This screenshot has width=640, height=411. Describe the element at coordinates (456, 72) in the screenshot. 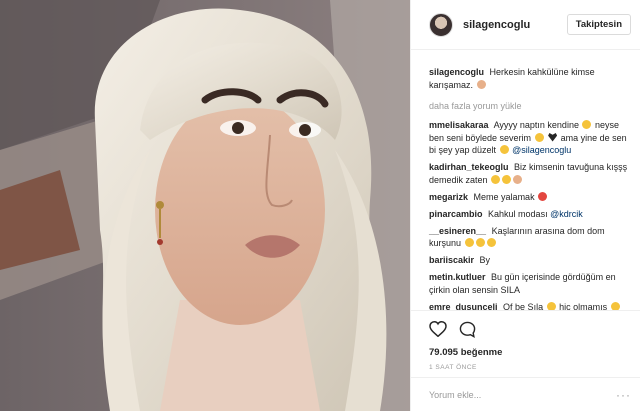

I see `caption-username: silagencoglu` at that location.